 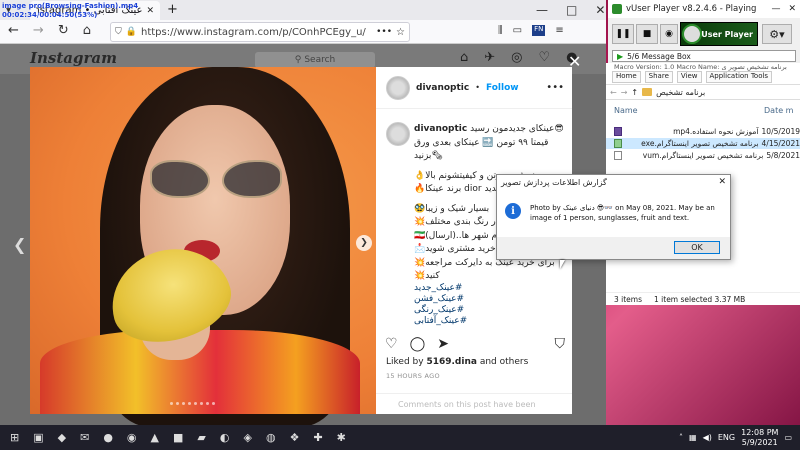 I want to click on ribbon-tab-home: Home, so click(x=626, y=77).